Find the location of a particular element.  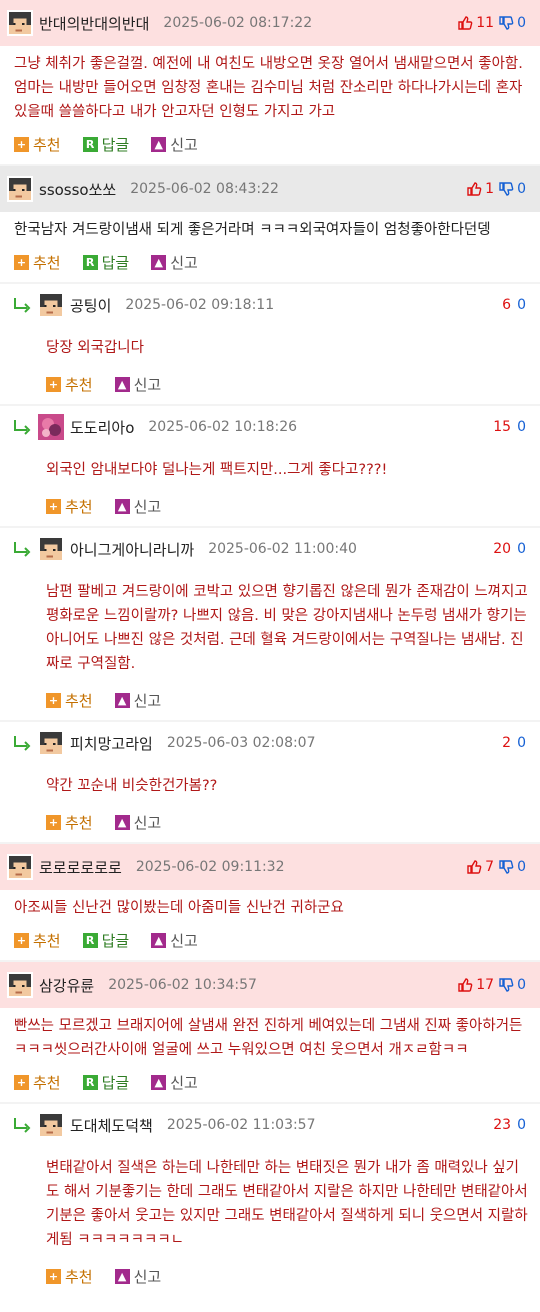

comment-author: 도도리아o is located at coordinates (102, 427).